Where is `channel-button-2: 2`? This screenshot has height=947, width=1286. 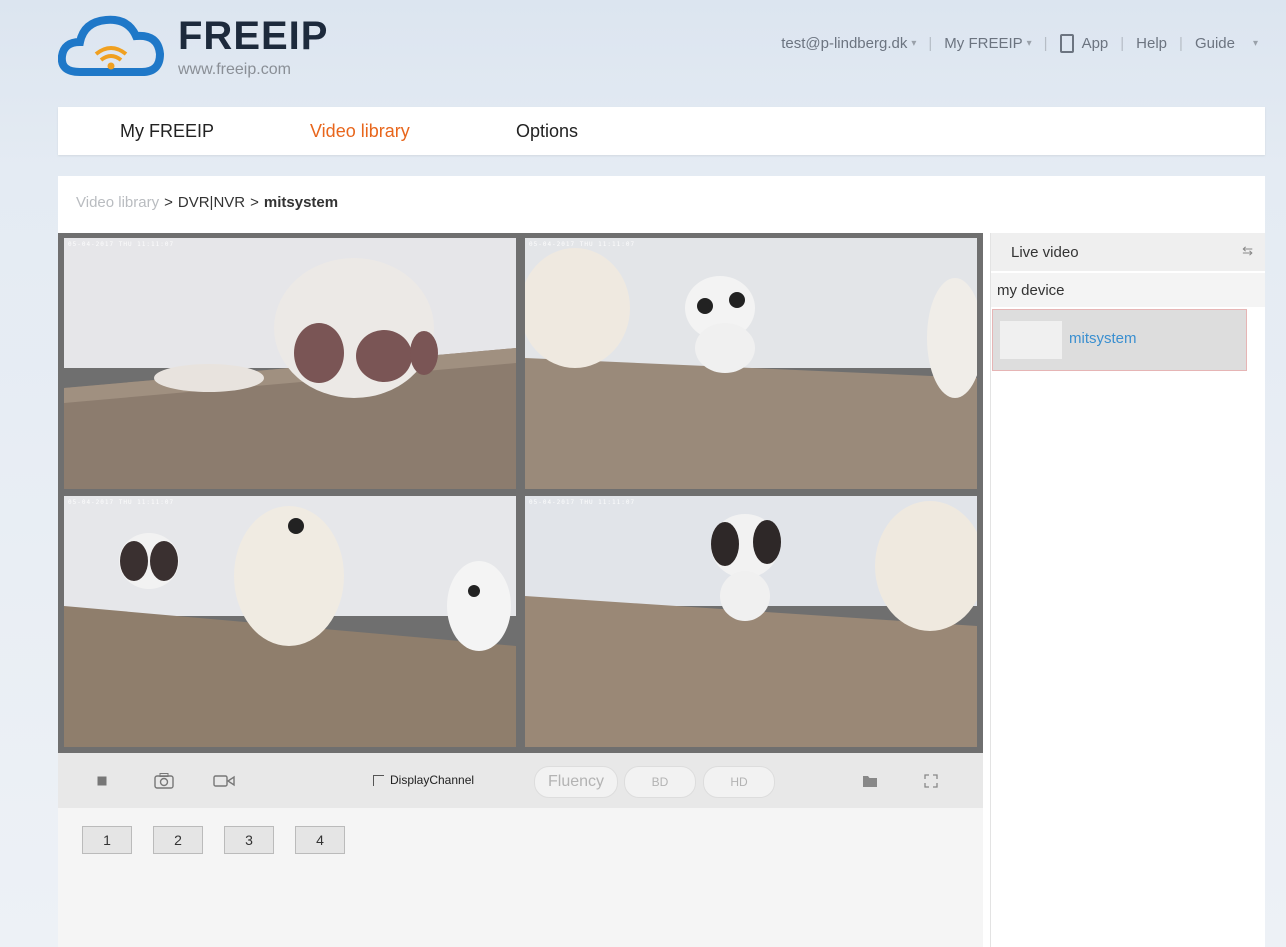 channel-button-2: 2 is located at coordinates (178, 840).